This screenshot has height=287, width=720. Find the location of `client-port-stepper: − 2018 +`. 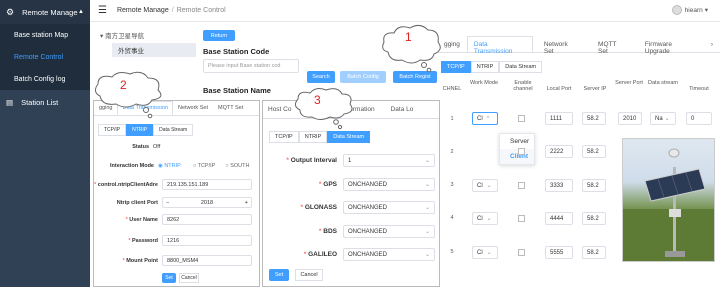

client-port-stepper: − 2018 + is located at coordinates (207, 202).